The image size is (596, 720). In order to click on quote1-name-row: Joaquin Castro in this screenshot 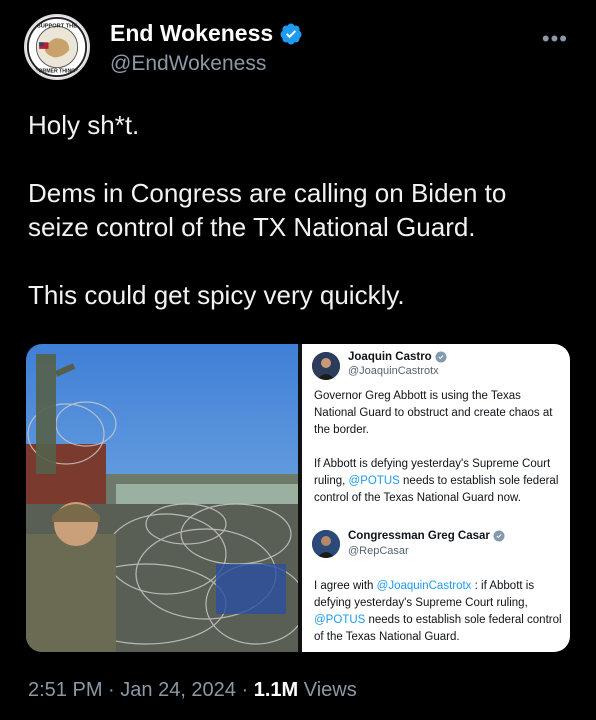, I will do `click(397, 357)`.